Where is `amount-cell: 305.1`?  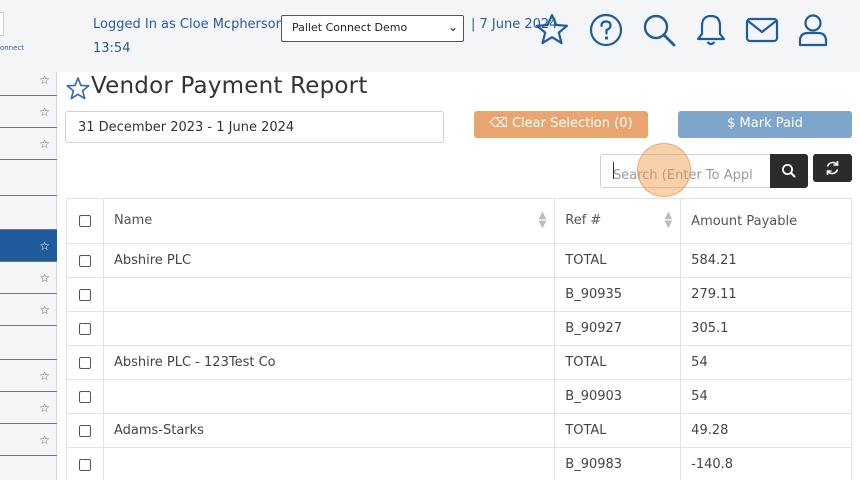 amount-cell: 305.1 is located at coordinates (766, 328).